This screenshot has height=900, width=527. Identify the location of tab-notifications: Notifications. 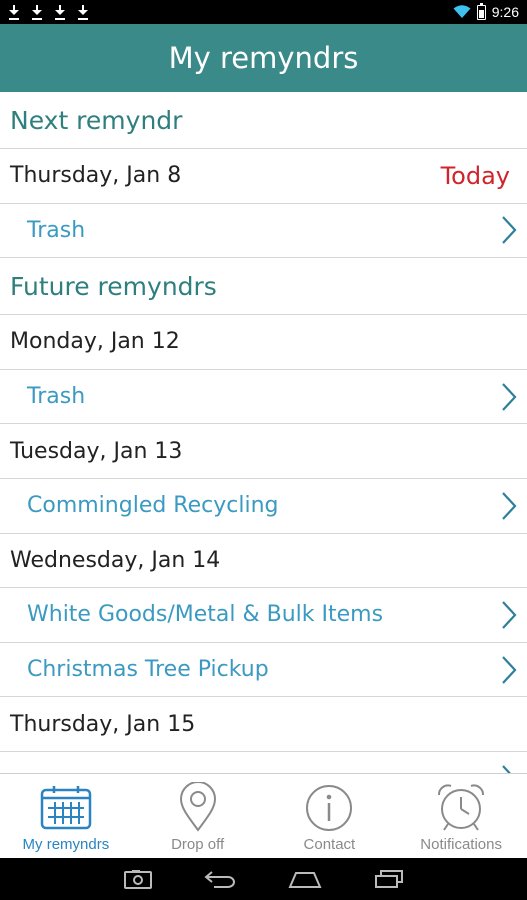
(461, 816).